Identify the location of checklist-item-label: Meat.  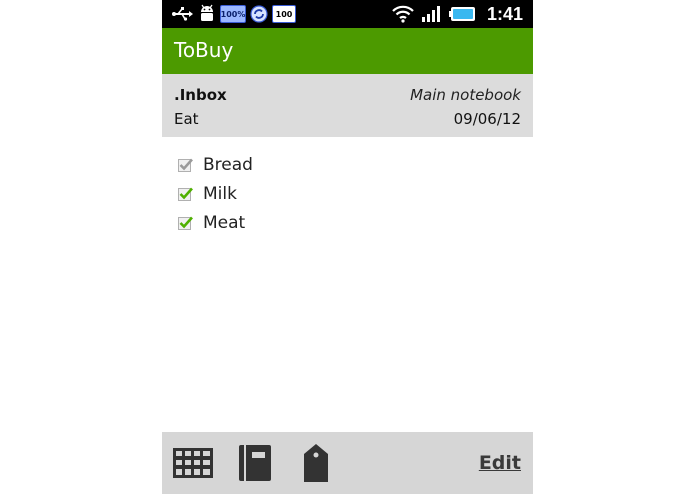
(224, 222).